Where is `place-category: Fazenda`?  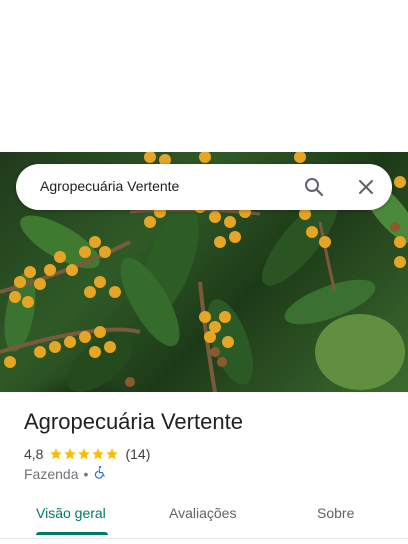 place-category: Fazenda is located at coordinates (51, 474).